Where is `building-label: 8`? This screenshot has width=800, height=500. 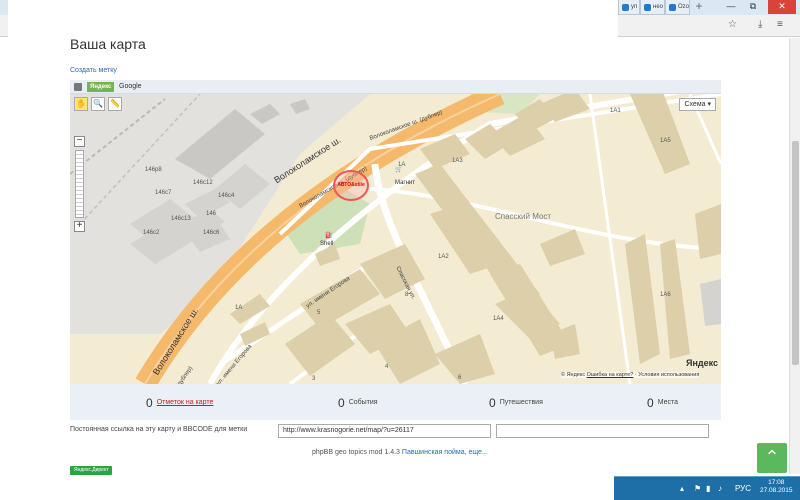 building-label: 8 is located at coordinates (407, 295).